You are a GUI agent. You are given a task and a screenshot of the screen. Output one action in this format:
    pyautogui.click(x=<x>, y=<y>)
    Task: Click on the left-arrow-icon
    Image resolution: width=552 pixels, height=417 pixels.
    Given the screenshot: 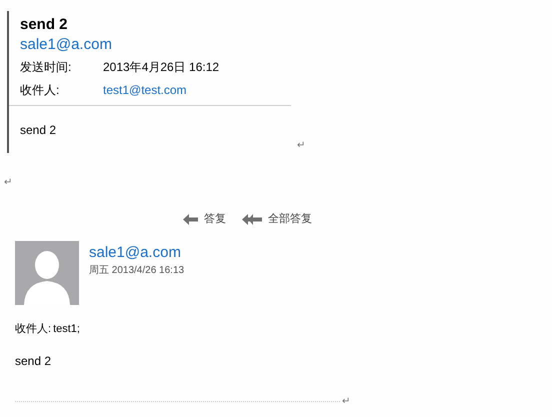 What is the action you would take?
    pyautogui.click(x=190, y=219)
    